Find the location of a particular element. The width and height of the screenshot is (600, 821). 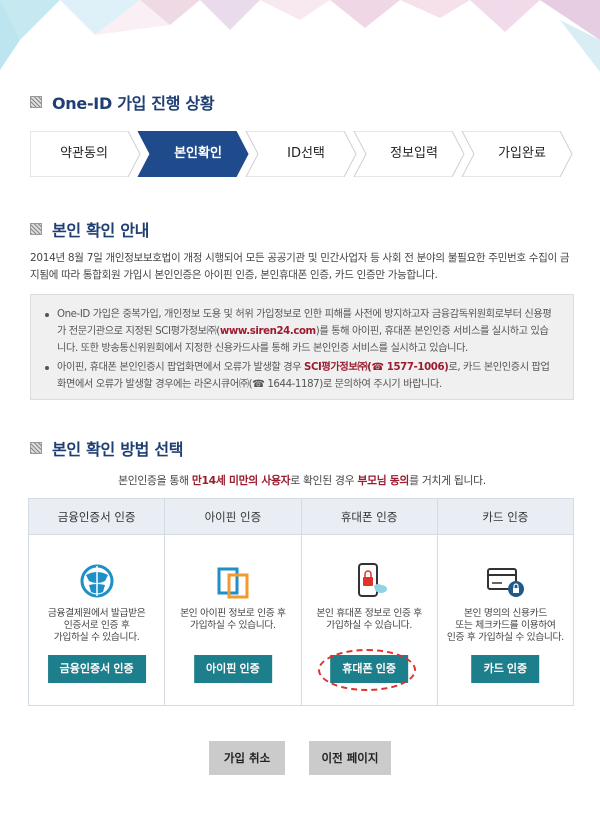

subtext-part: 본인인증을 통해 is located at coordinates (155, 480).